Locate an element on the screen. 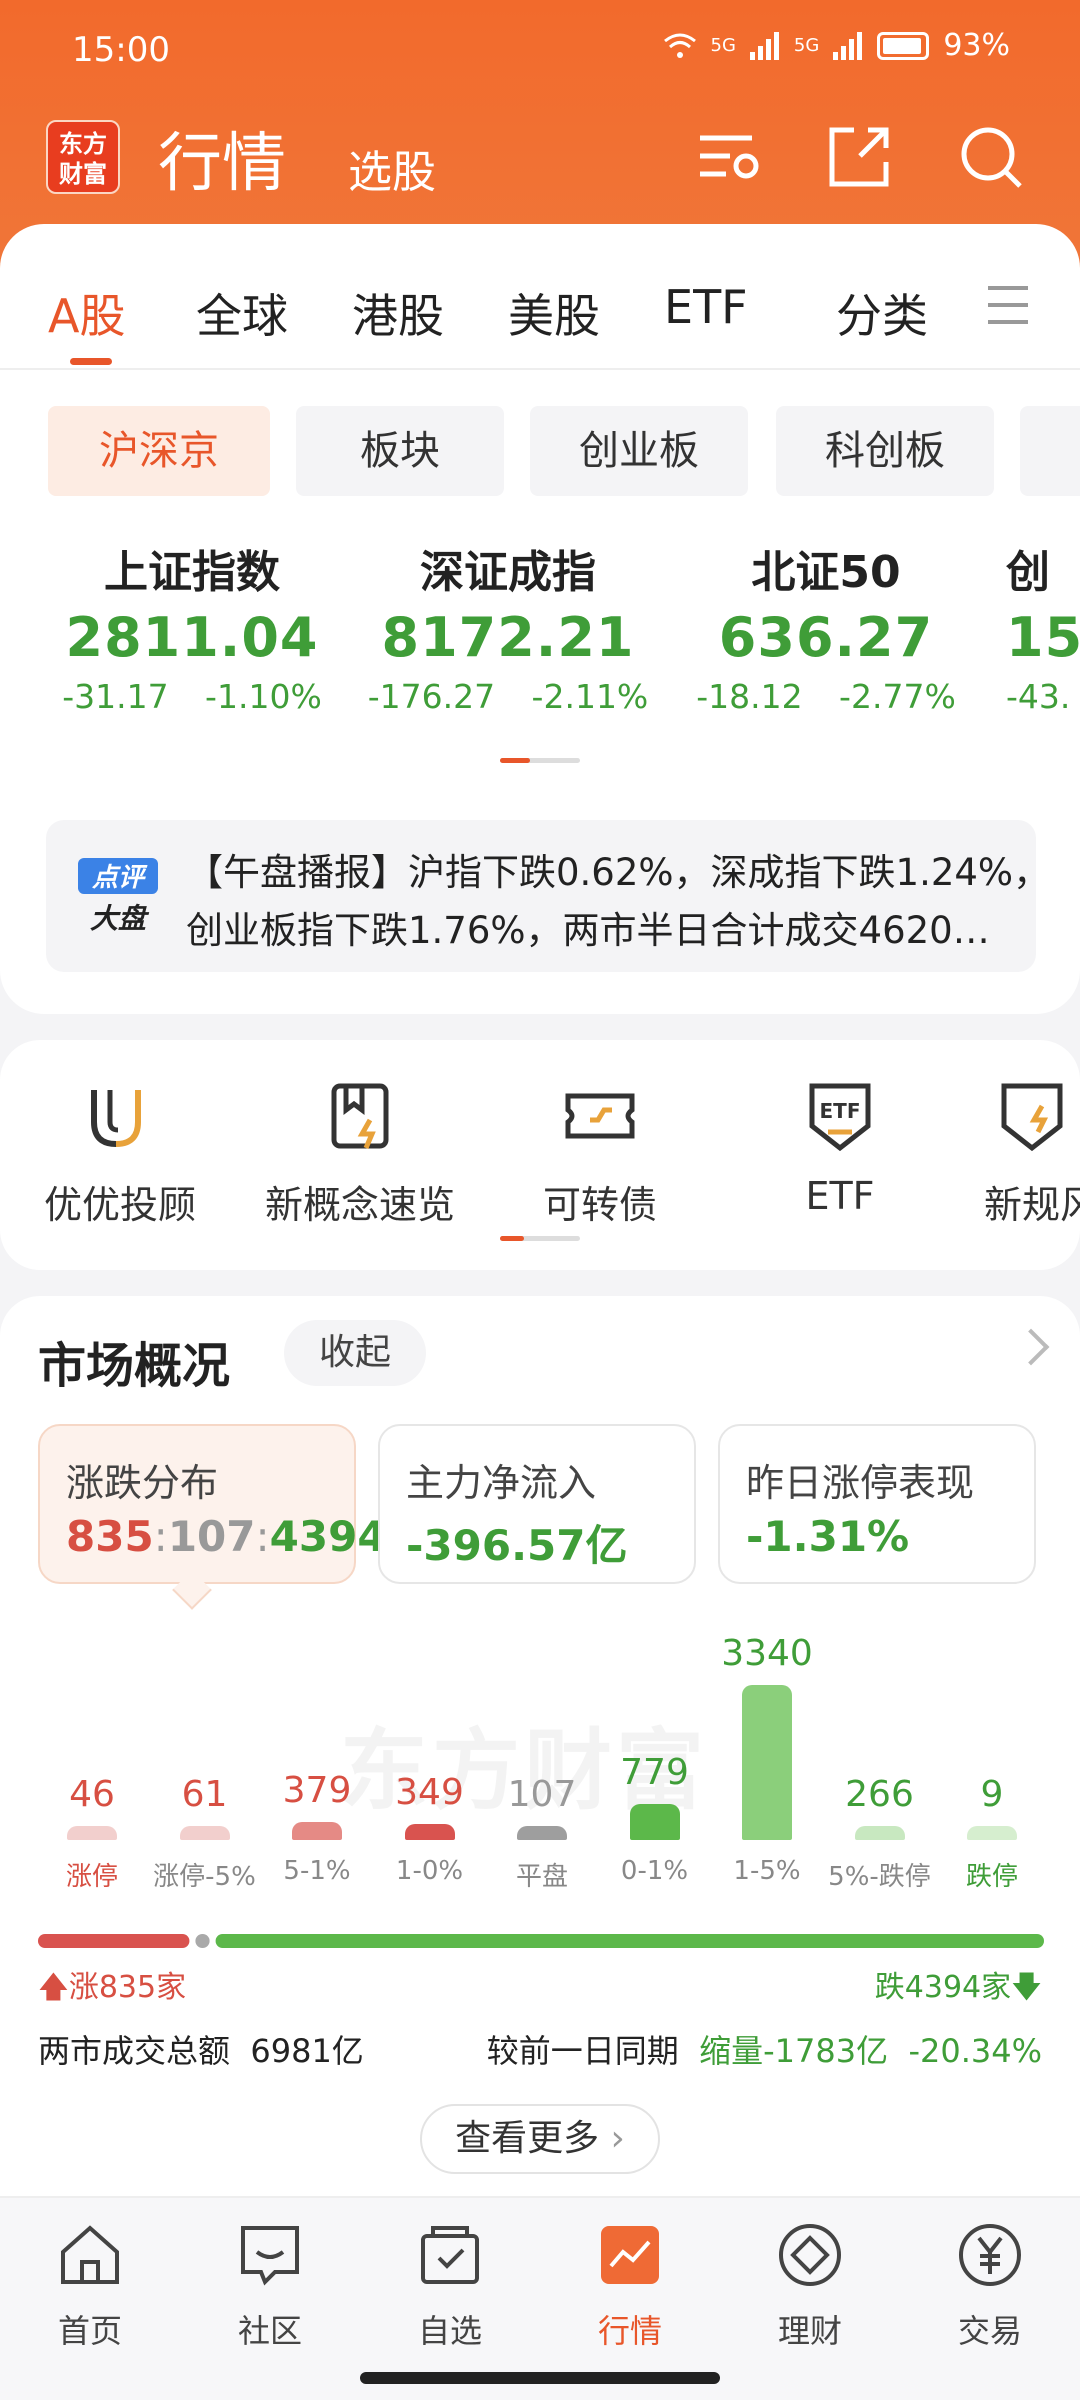  search-icon is located at coordinates (991, 157).